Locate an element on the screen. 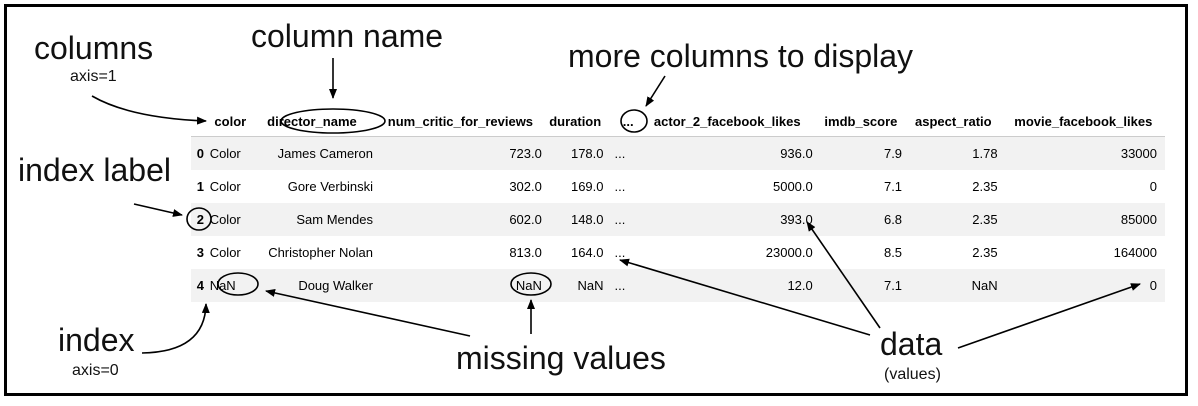 The width and height of the screenshot is (1198, 406). data-values-label: (values) is located at coordinates (912, 374).